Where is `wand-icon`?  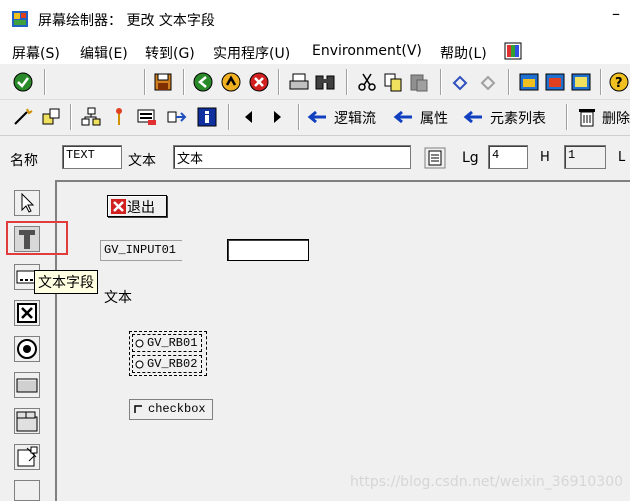 wand-icon is located at coordinates (23, 117).